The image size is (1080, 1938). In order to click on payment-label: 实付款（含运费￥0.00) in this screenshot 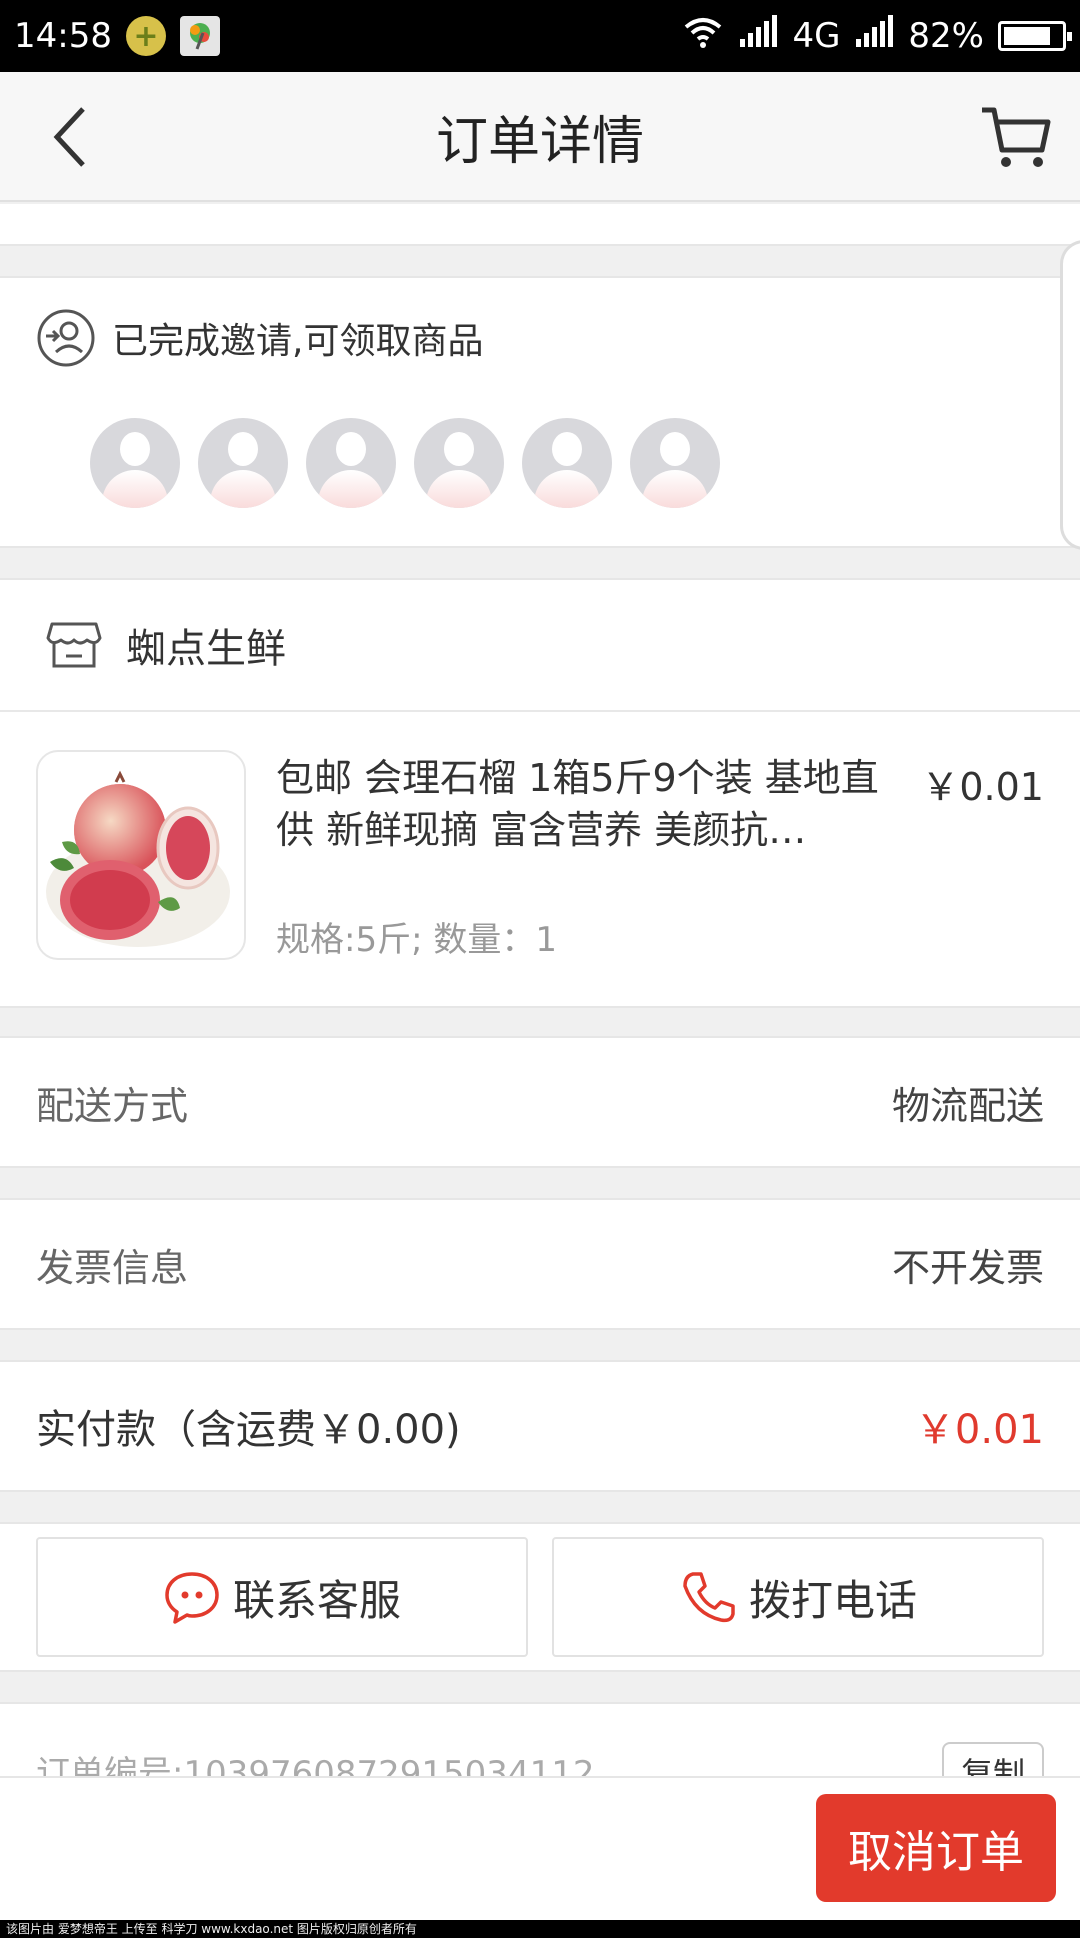, I will do `click(248, 1430)`.